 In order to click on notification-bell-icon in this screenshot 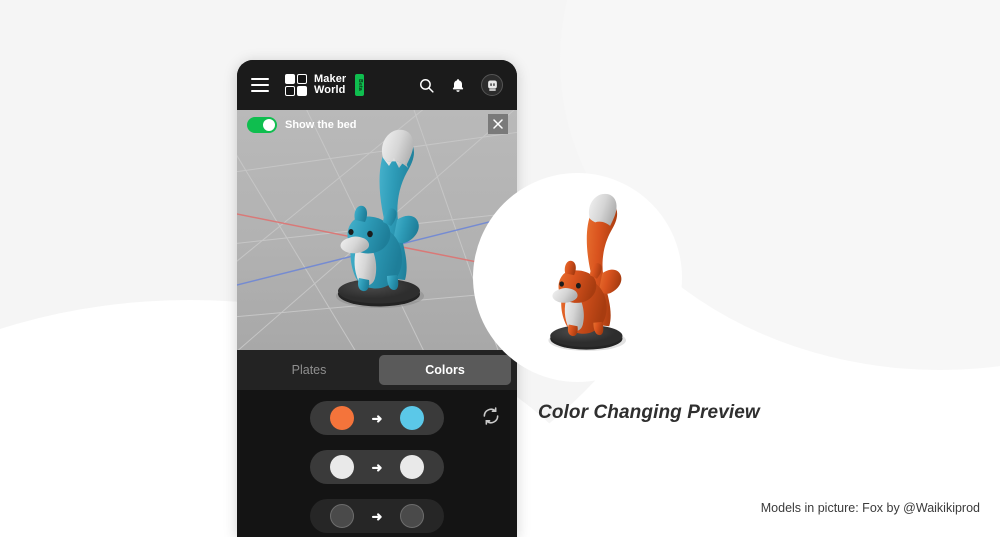, I will do `click(458, 85)`.